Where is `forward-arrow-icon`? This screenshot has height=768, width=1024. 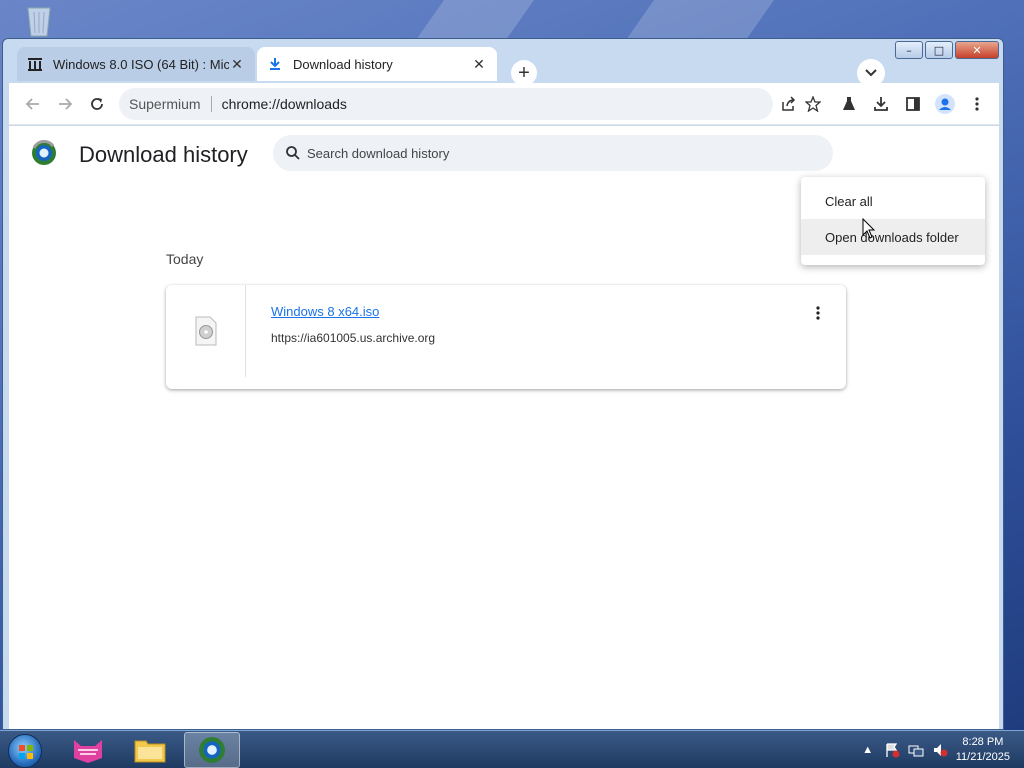 forward-arrow-icon is located at coordinates (66, 104).